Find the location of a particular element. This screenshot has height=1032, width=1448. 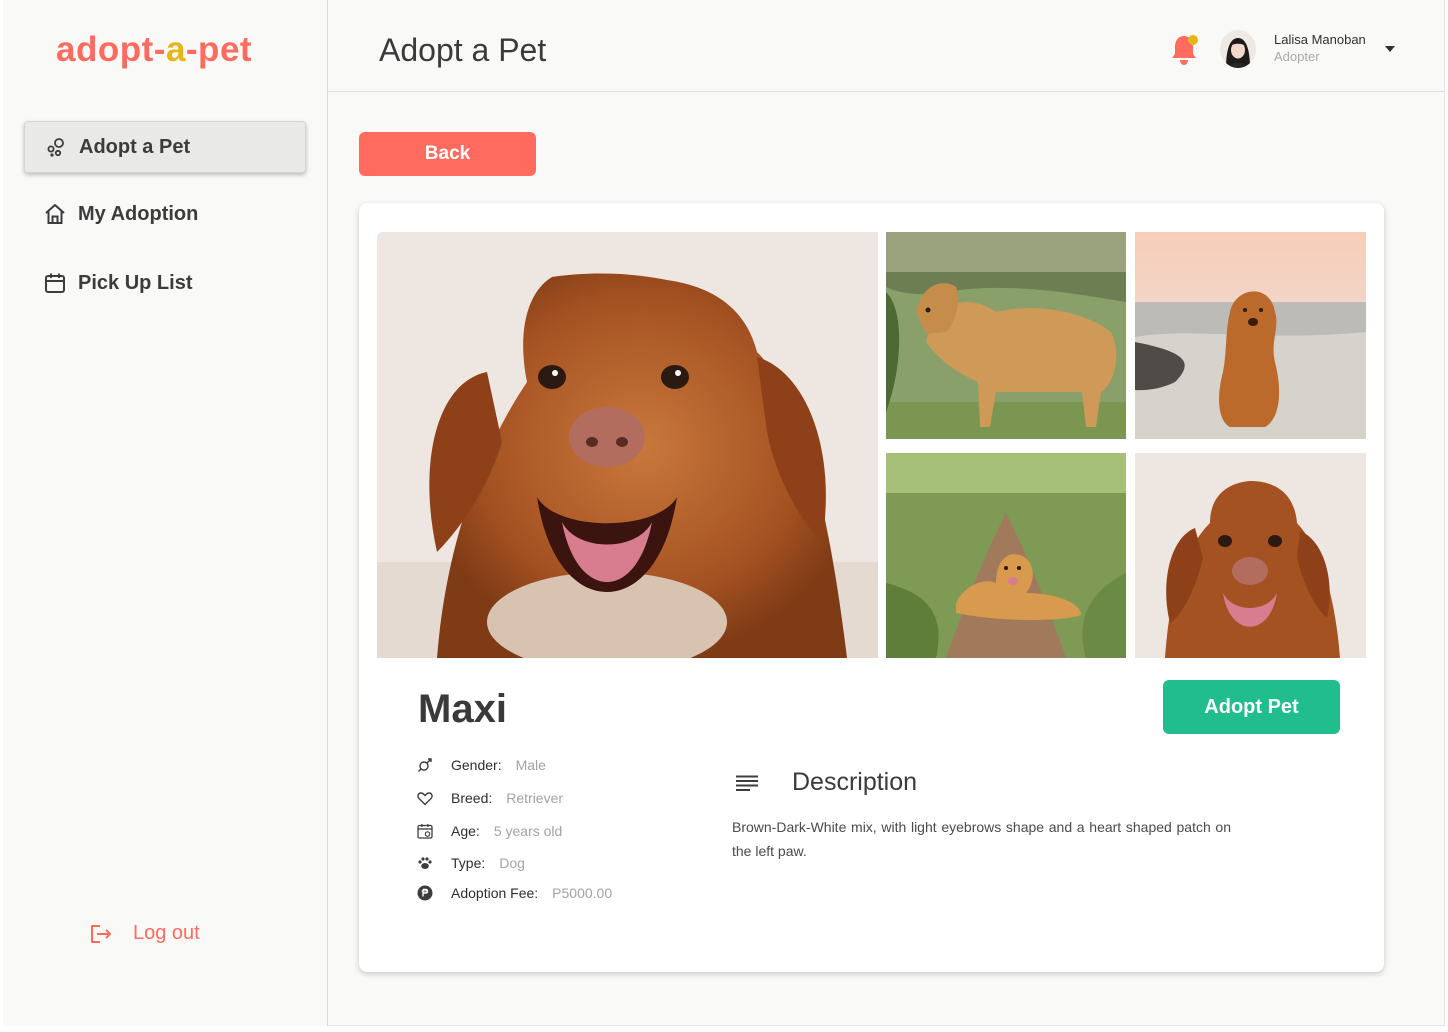

attribute-value: Dog is located at coordinates (512, 863).